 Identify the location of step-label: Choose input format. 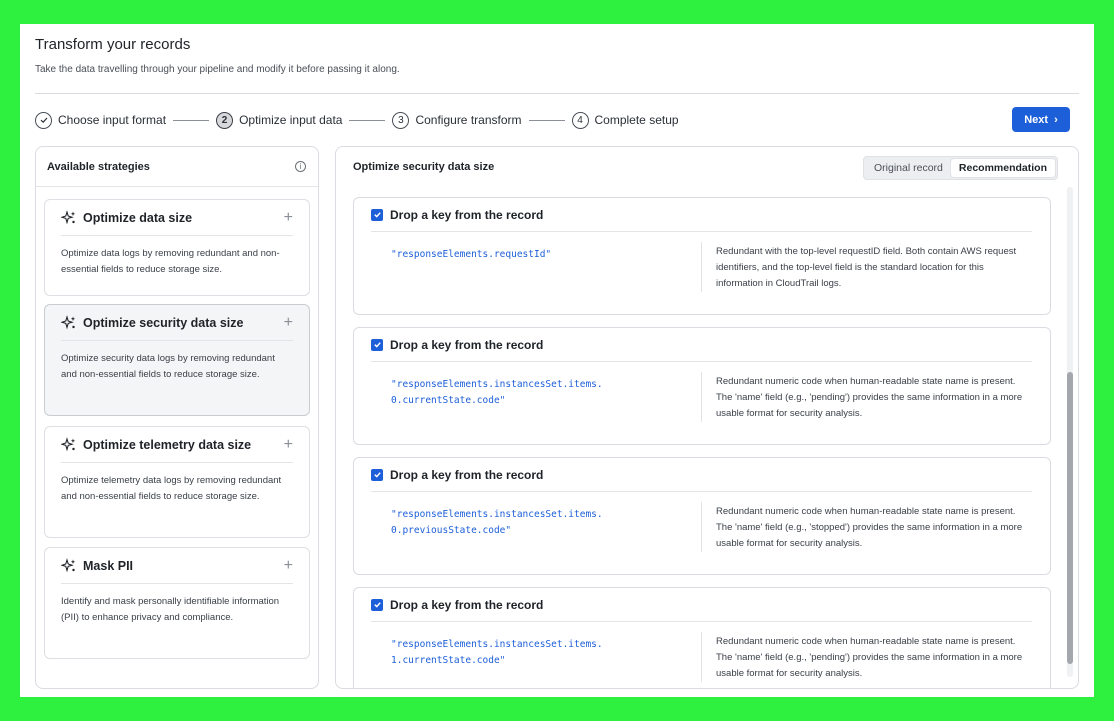
(112, 120).